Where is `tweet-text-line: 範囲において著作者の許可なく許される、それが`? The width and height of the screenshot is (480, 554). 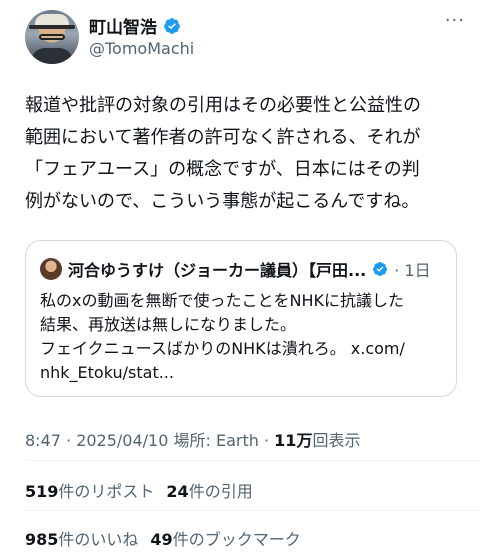
tweet-text-line: 範囲において著作者の許可なく許される、それが is located at coordinates (223, 137).